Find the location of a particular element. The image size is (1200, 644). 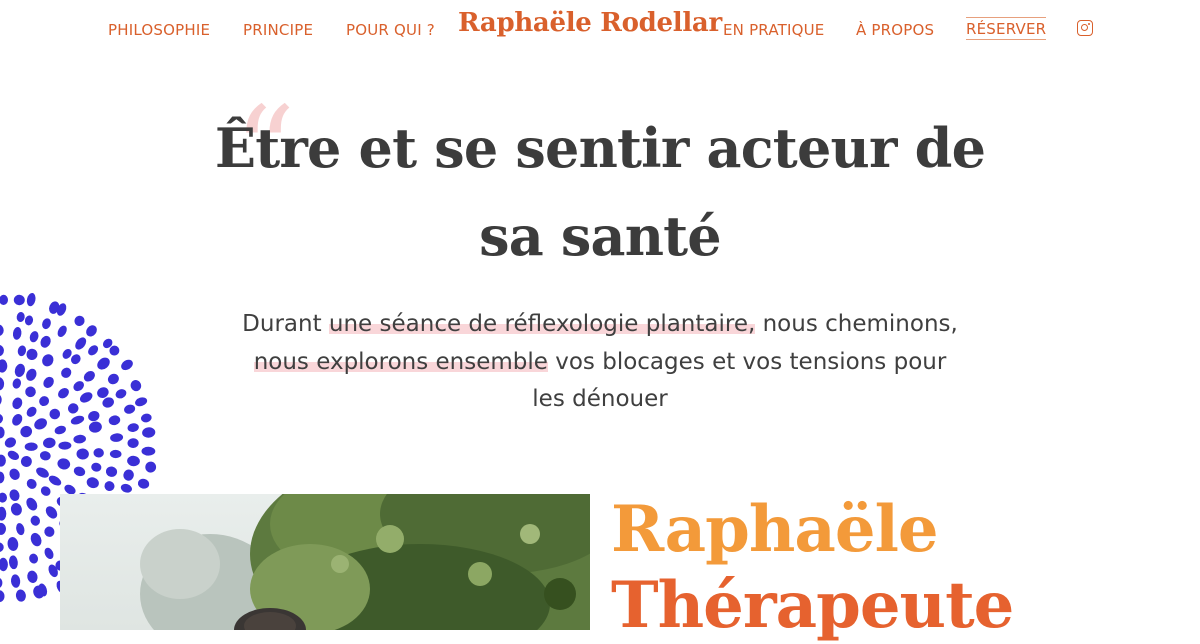

nav-item-principe: PRINCIPE is located at coordinates (278, 30).